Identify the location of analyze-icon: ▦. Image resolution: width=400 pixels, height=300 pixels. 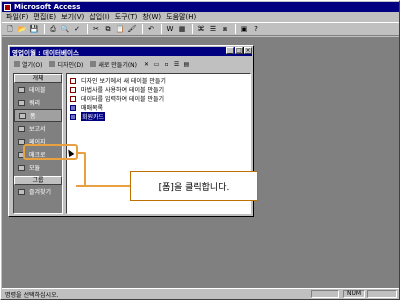
(182, 29).